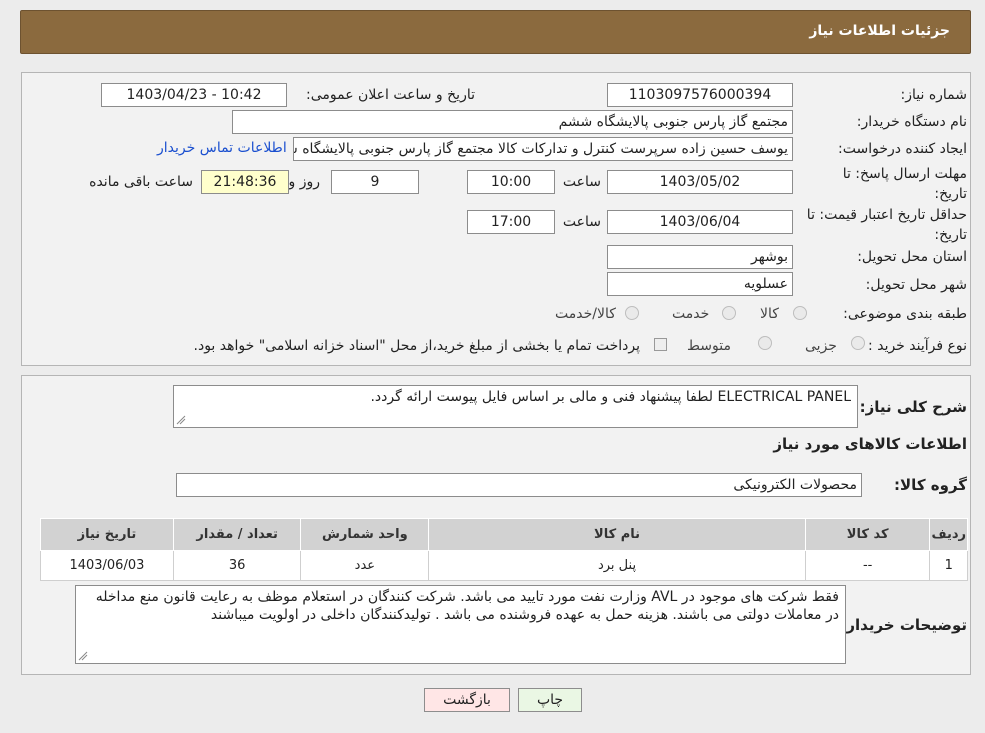 The height and width of the screenshot is (733, 985). Describe the element at coordinates (617, 565) in the screenshot. I see `cell-name: پنل برد` at that location.